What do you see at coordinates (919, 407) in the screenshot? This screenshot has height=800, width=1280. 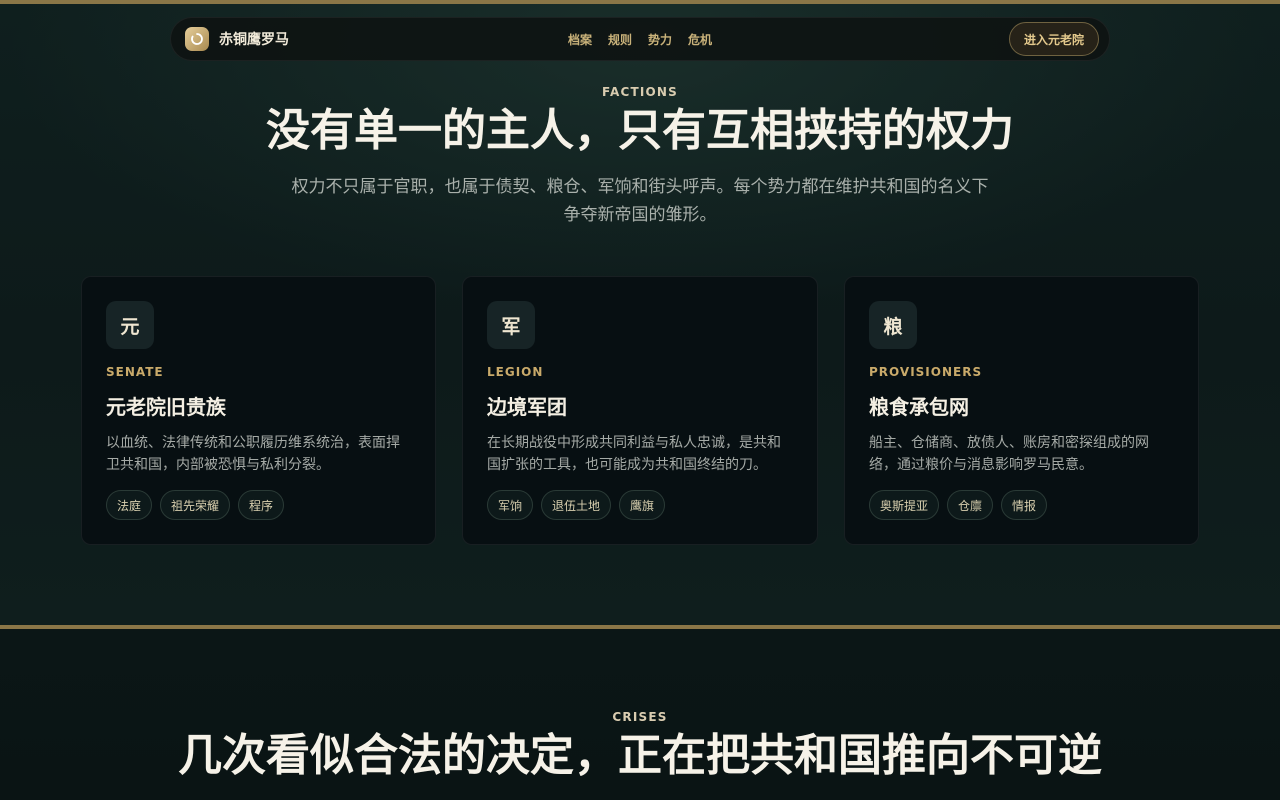 I see `card-title: 粮食承包网` at bounding box center [919, 407].